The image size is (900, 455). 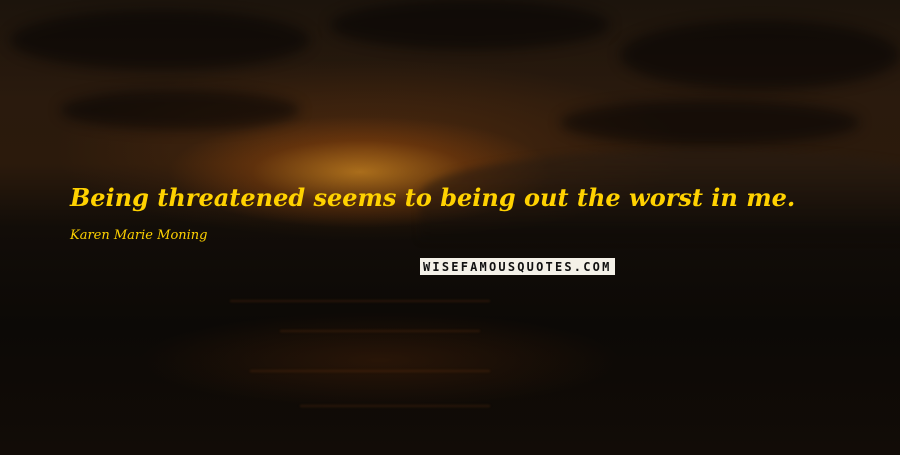 What do you see at coordinates (517, 266) in the screenshot?
I see `site-logo: WISEFAMOUSQUOTES.COM` at bounding box center [517, 266].